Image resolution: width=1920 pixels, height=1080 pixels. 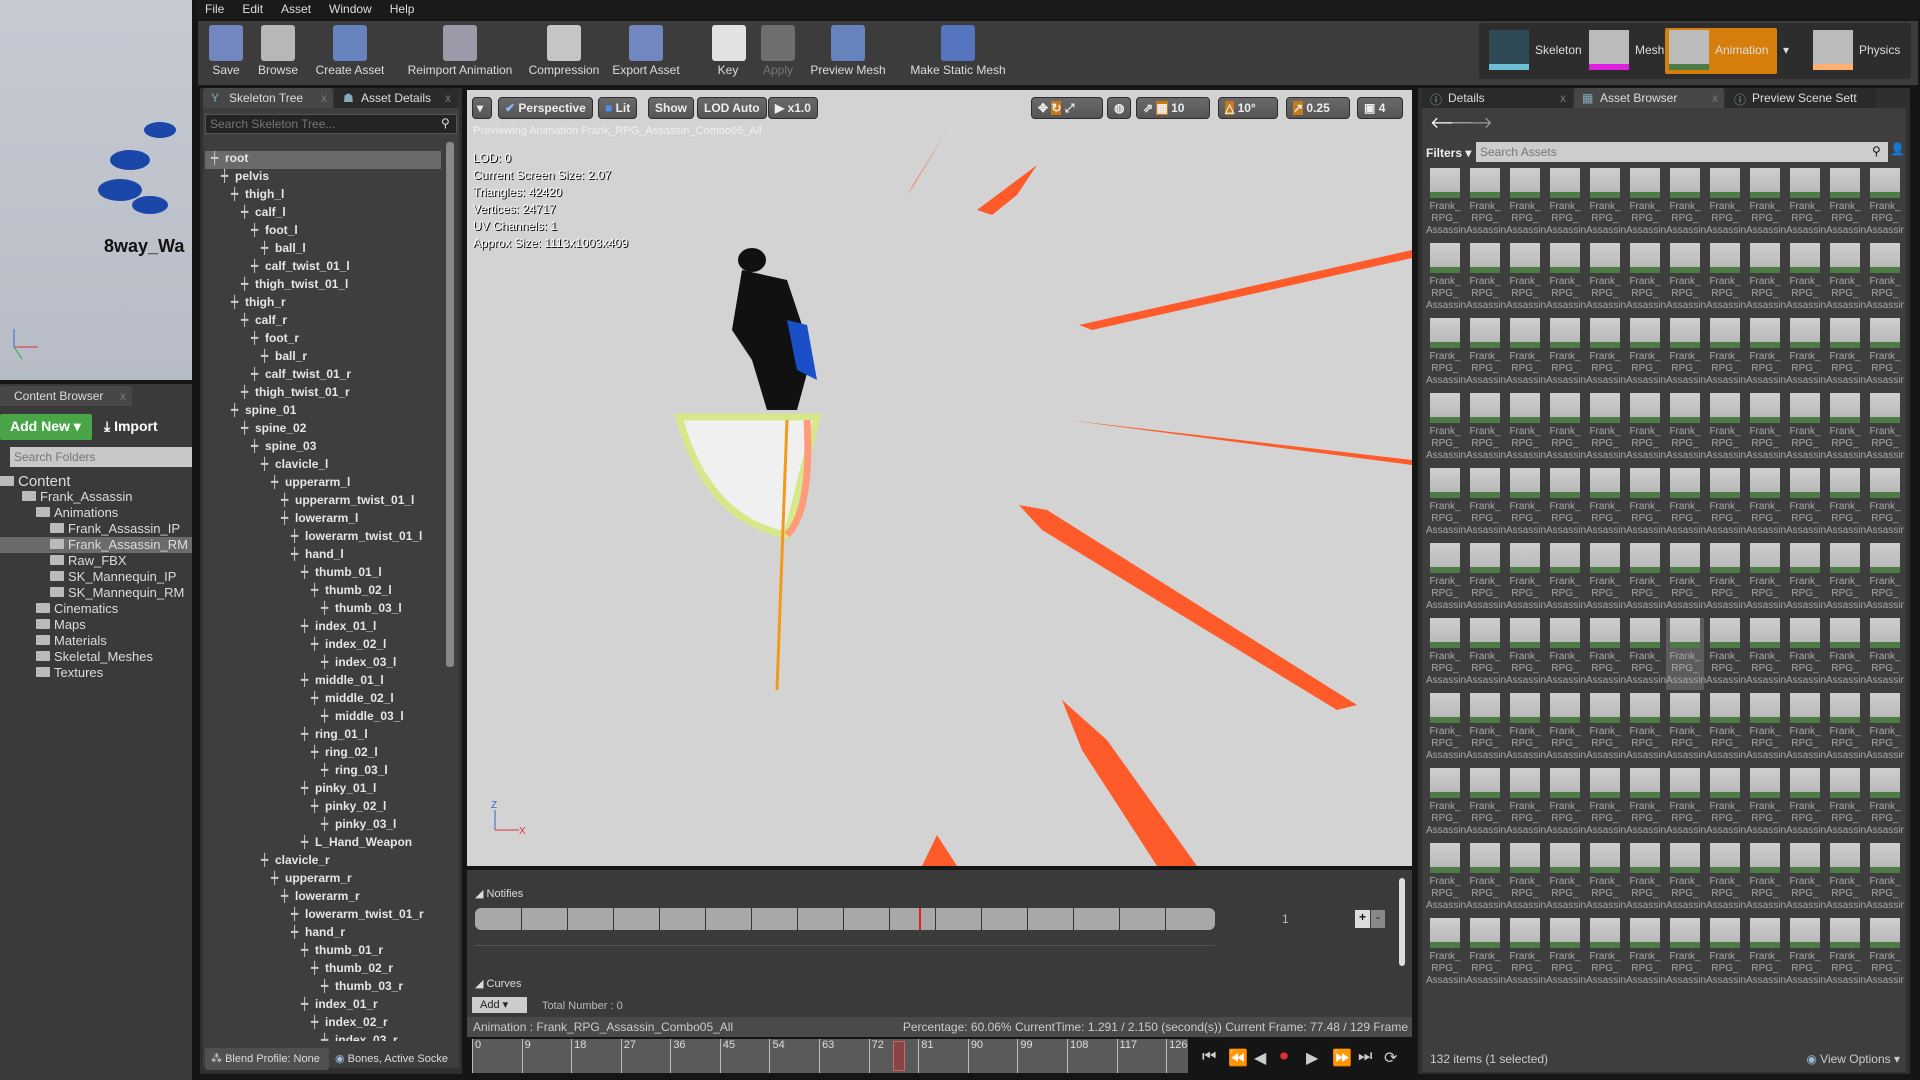 I want to click on browse-button: Browse, so click(x=278, y=53).